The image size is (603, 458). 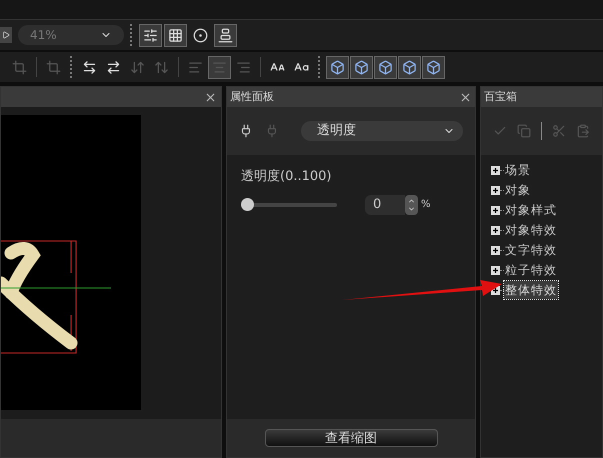 I want to click on panel-title: 属性面板, so click(x=252, y=96).